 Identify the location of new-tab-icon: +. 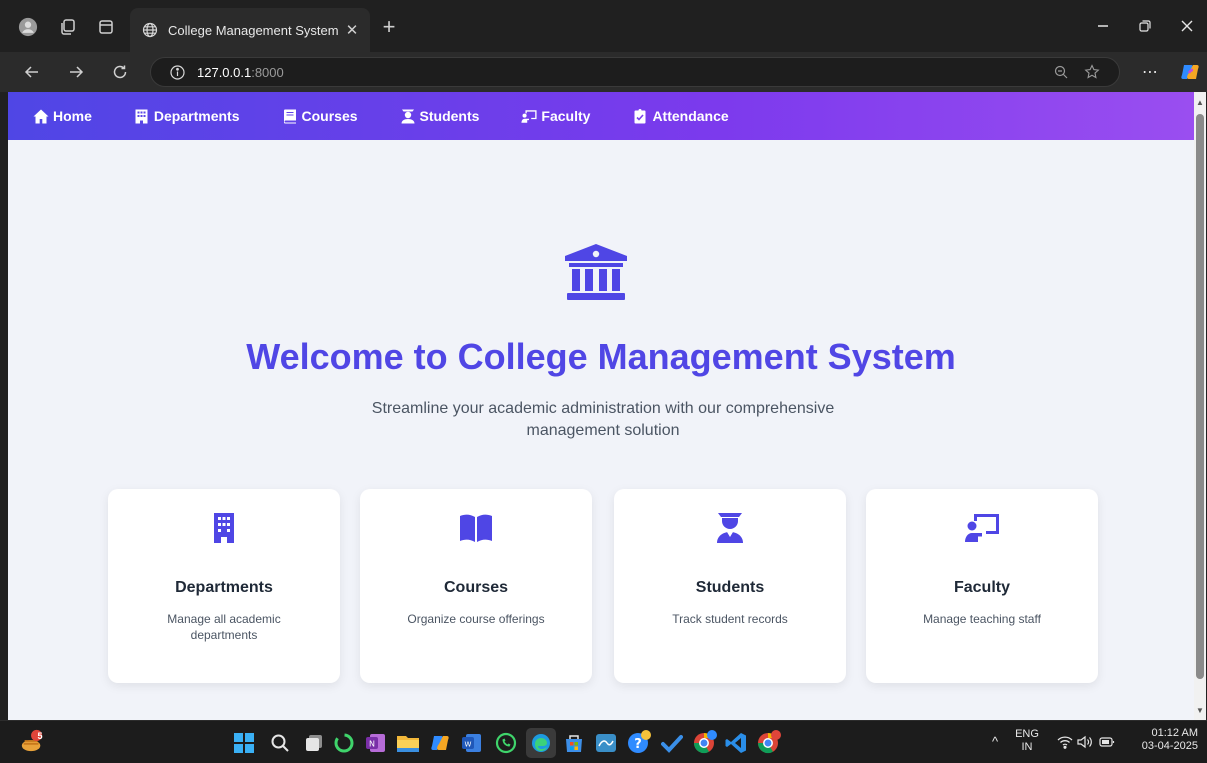
(389, 27).